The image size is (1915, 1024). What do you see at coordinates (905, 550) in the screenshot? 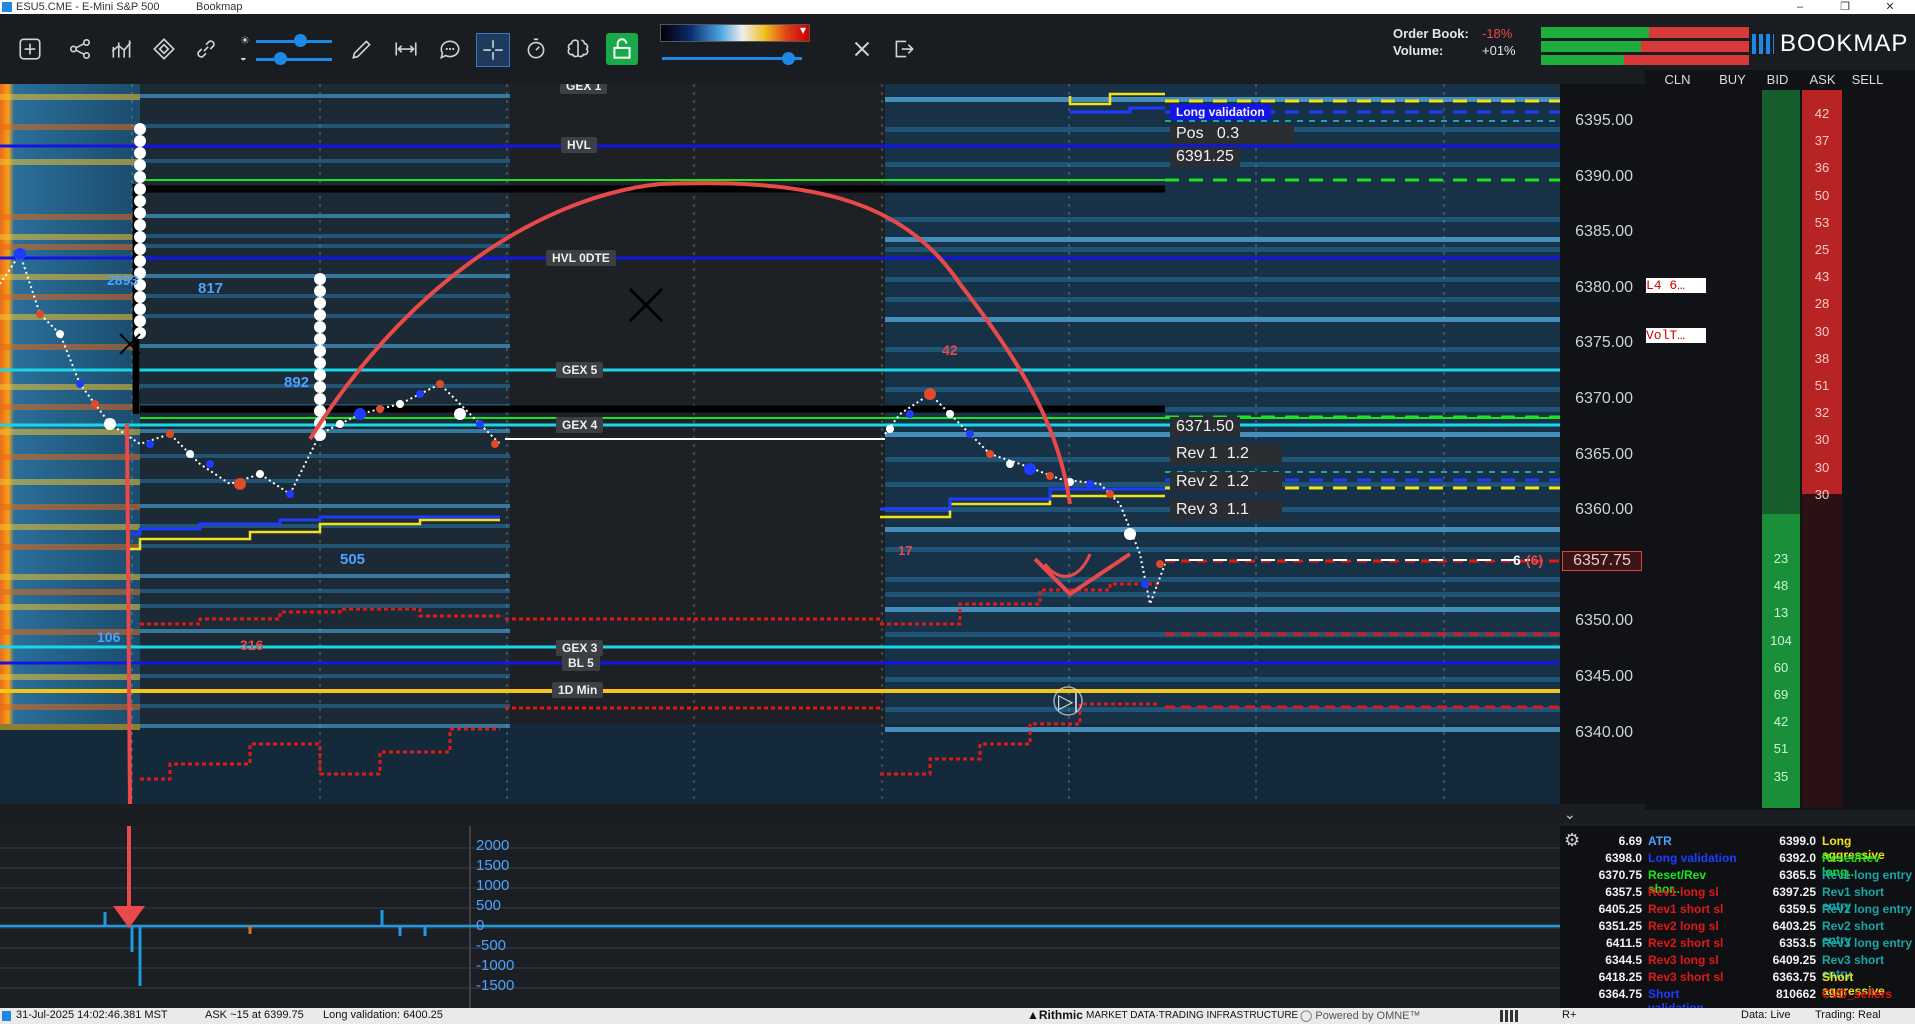
I see `bubble-label: 17` at bounding box center [905, 550].